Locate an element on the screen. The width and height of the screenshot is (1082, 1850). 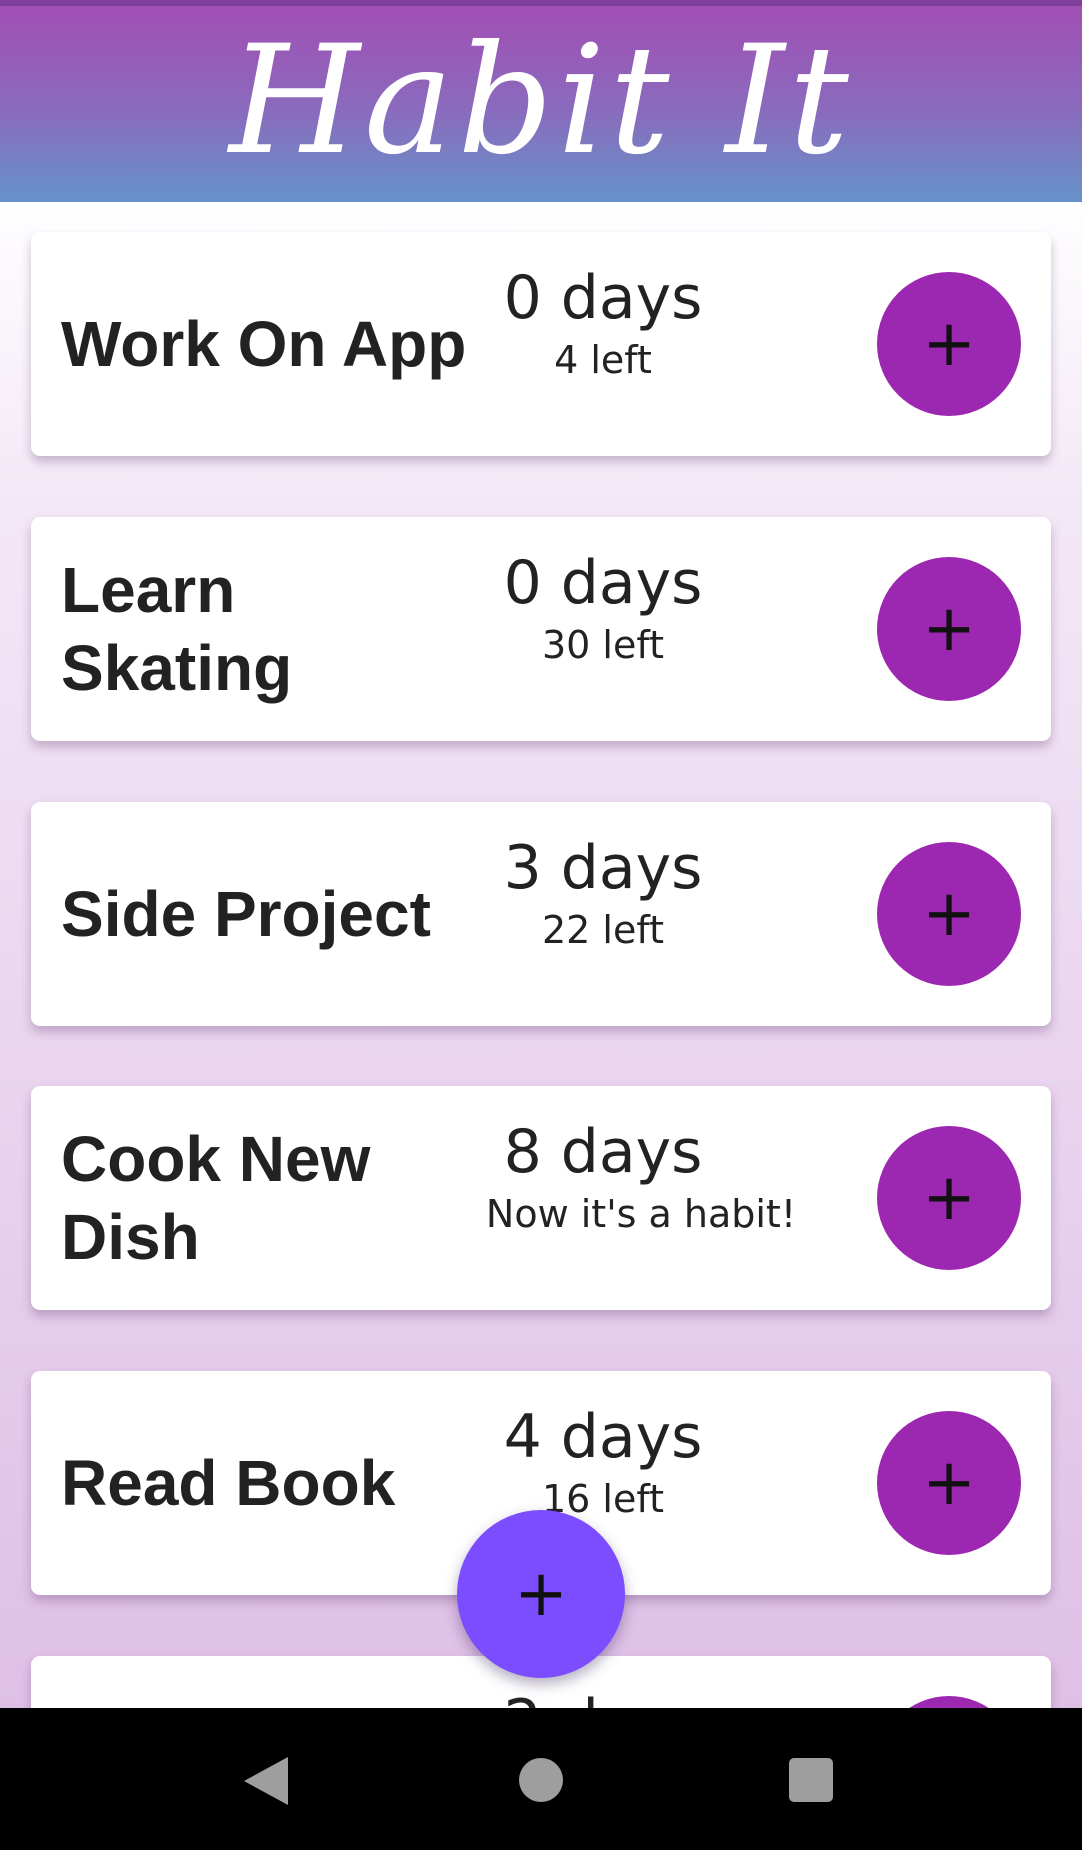
app-title: Habit It is located at coordinates (541, 101).